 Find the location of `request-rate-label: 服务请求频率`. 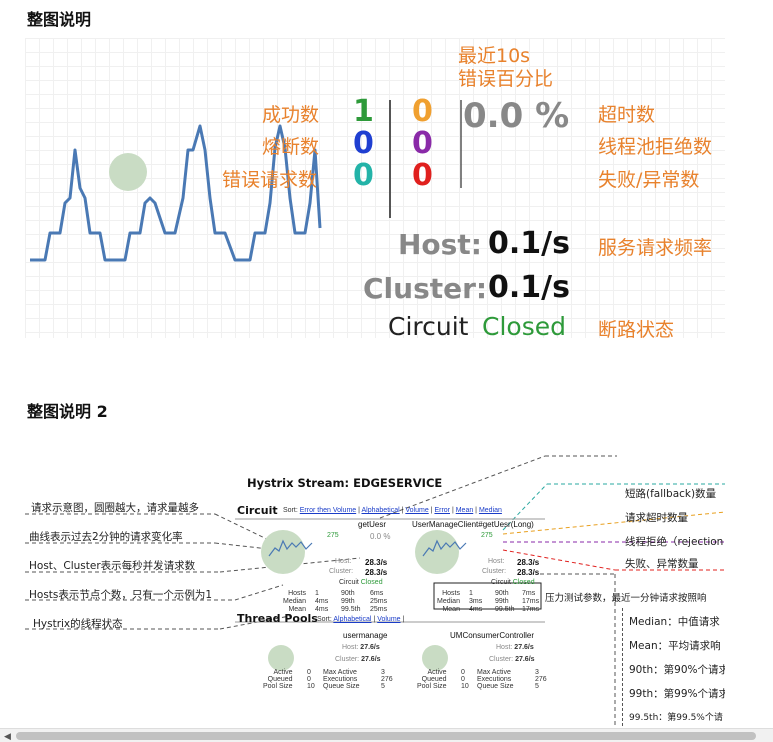

request-rate-label: 服务请求频率 is located at coordinates (655, 248).